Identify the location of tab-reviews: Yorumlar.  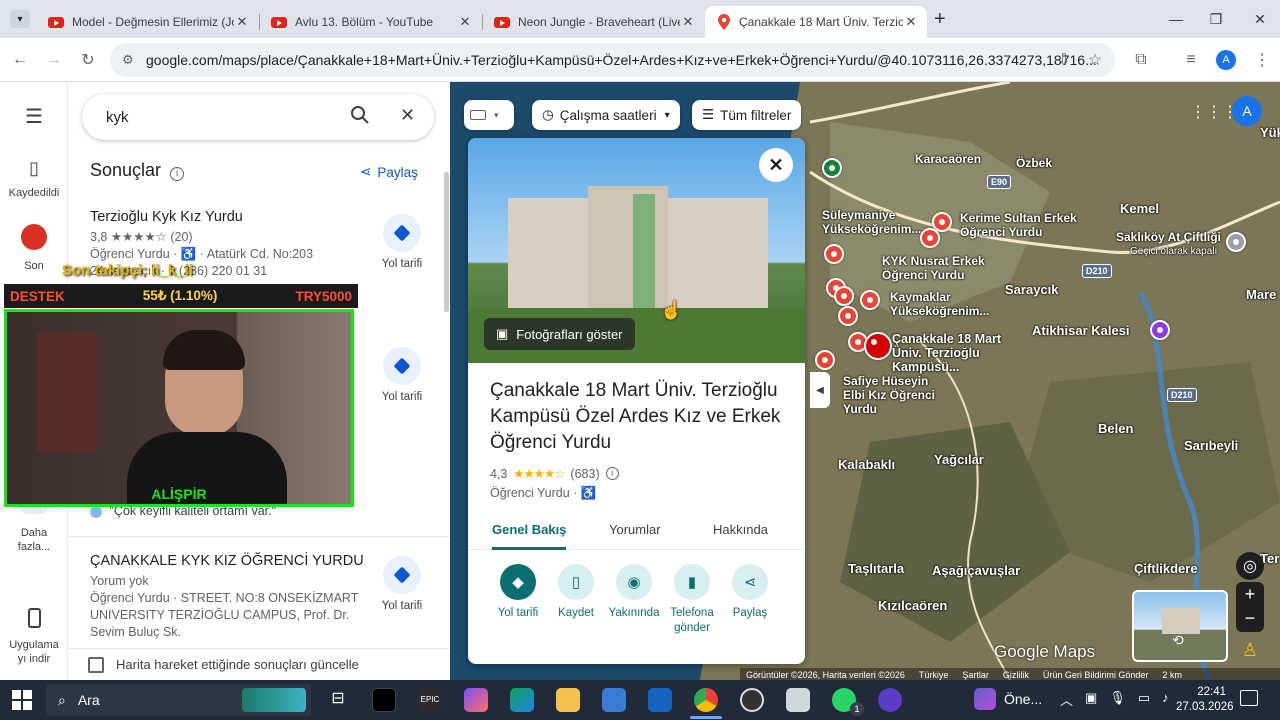
(635, 529).